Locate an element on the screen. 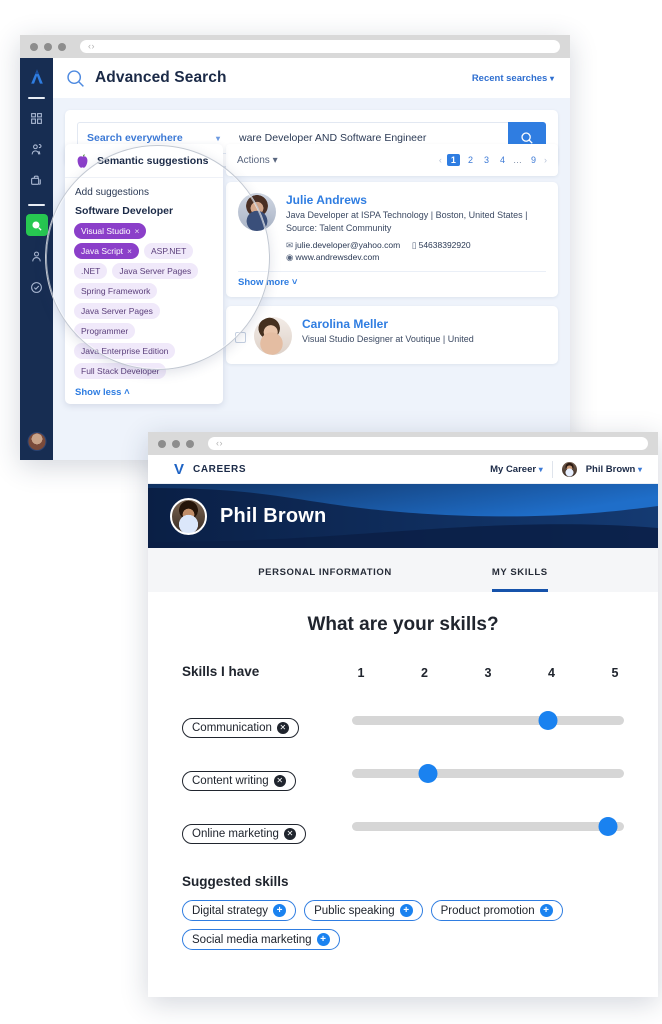 The image size is (662, 1024). profile-tabs: PERSONAL INFORMATION MY SKILLS is located at coordinates (403, 570).